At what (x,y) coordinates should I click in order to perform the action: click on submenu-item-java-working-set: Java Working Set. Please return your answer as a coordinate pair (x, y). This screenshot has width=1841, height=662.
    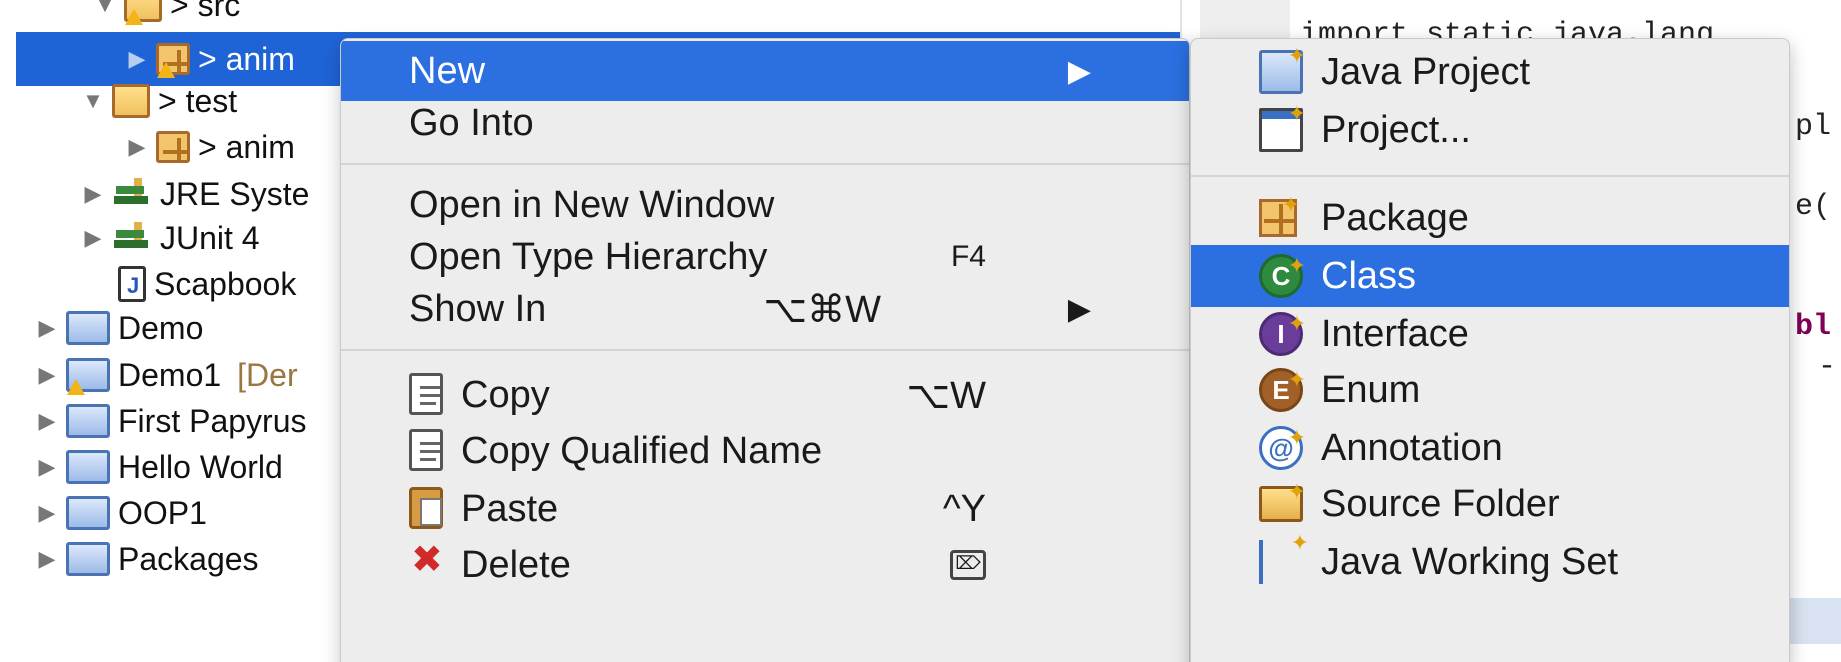
    Looking at the image, I should click on (1490, 561).